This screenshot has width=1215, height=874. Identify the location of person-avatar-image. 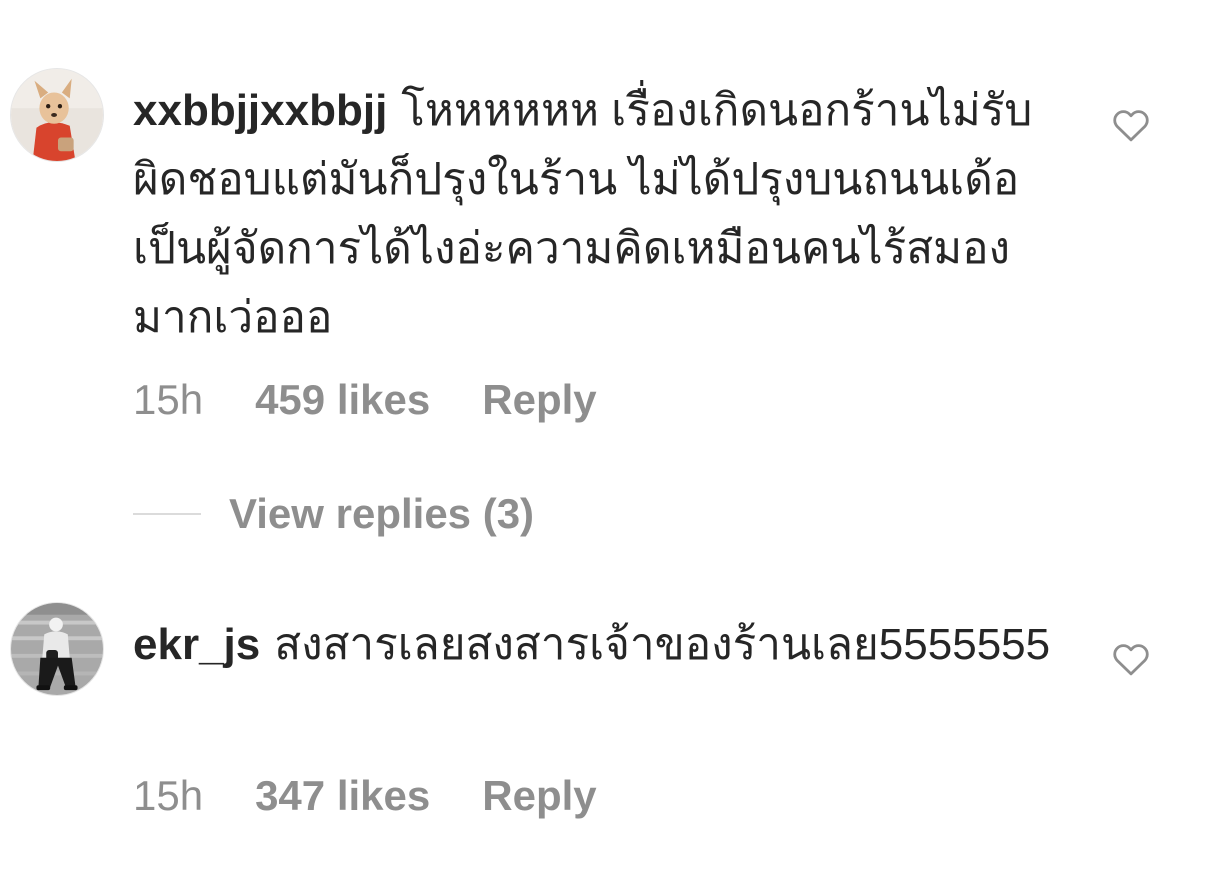
(57, 649).